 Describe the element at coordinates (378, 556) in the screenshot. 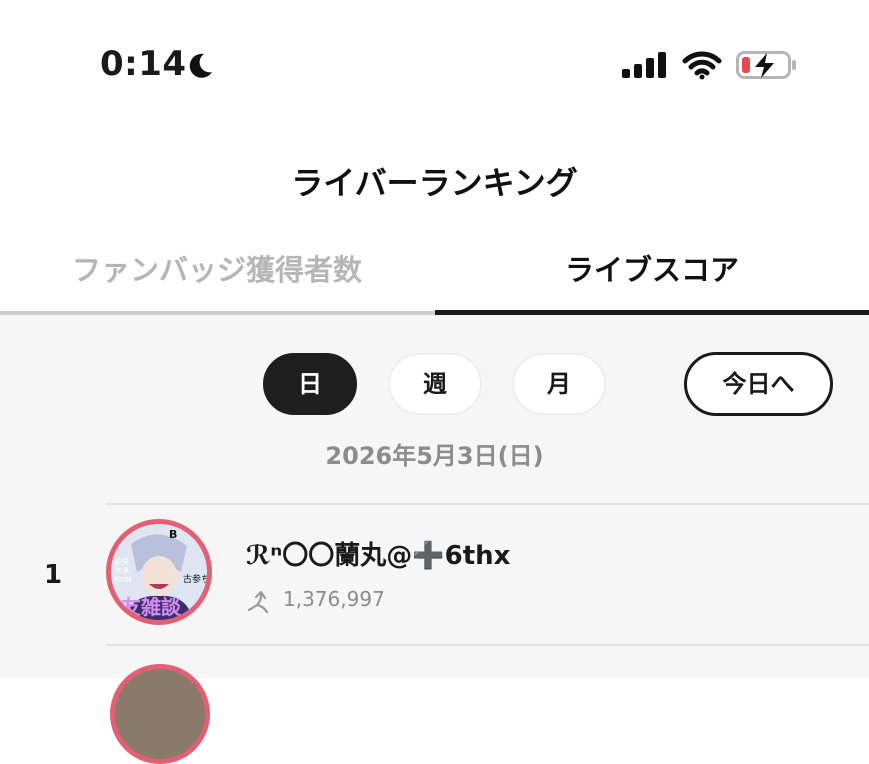

I see `liver-name: ℛⁿ〇〇蘭丸@➕6thx` at that location.